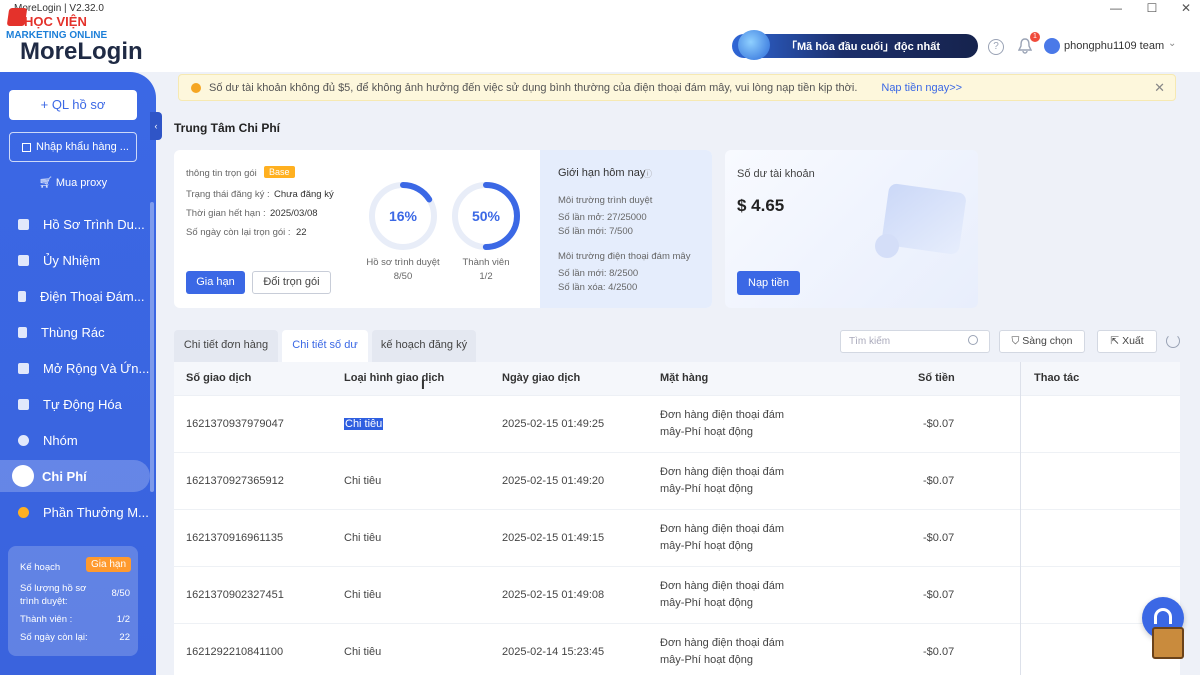  I want to click on topup-button: Nạp tiền, so click(768, 283).